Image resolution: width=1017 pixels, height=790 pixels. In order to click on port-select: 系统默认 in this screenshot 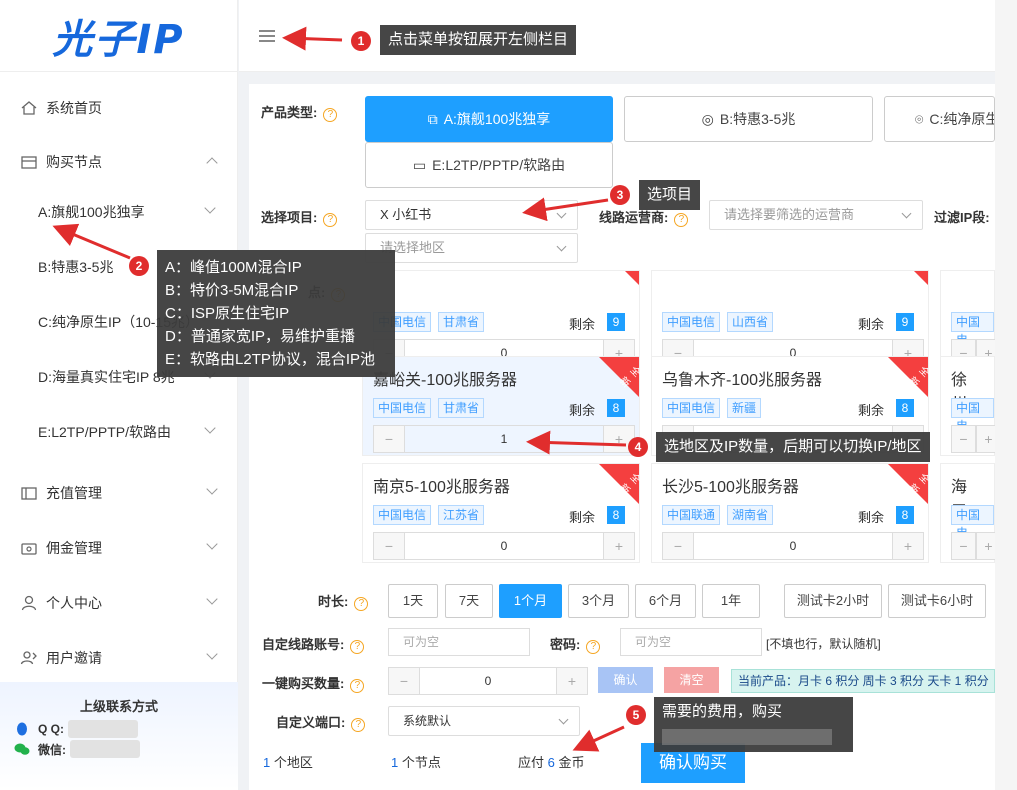, I will do `click(484, 721)`.